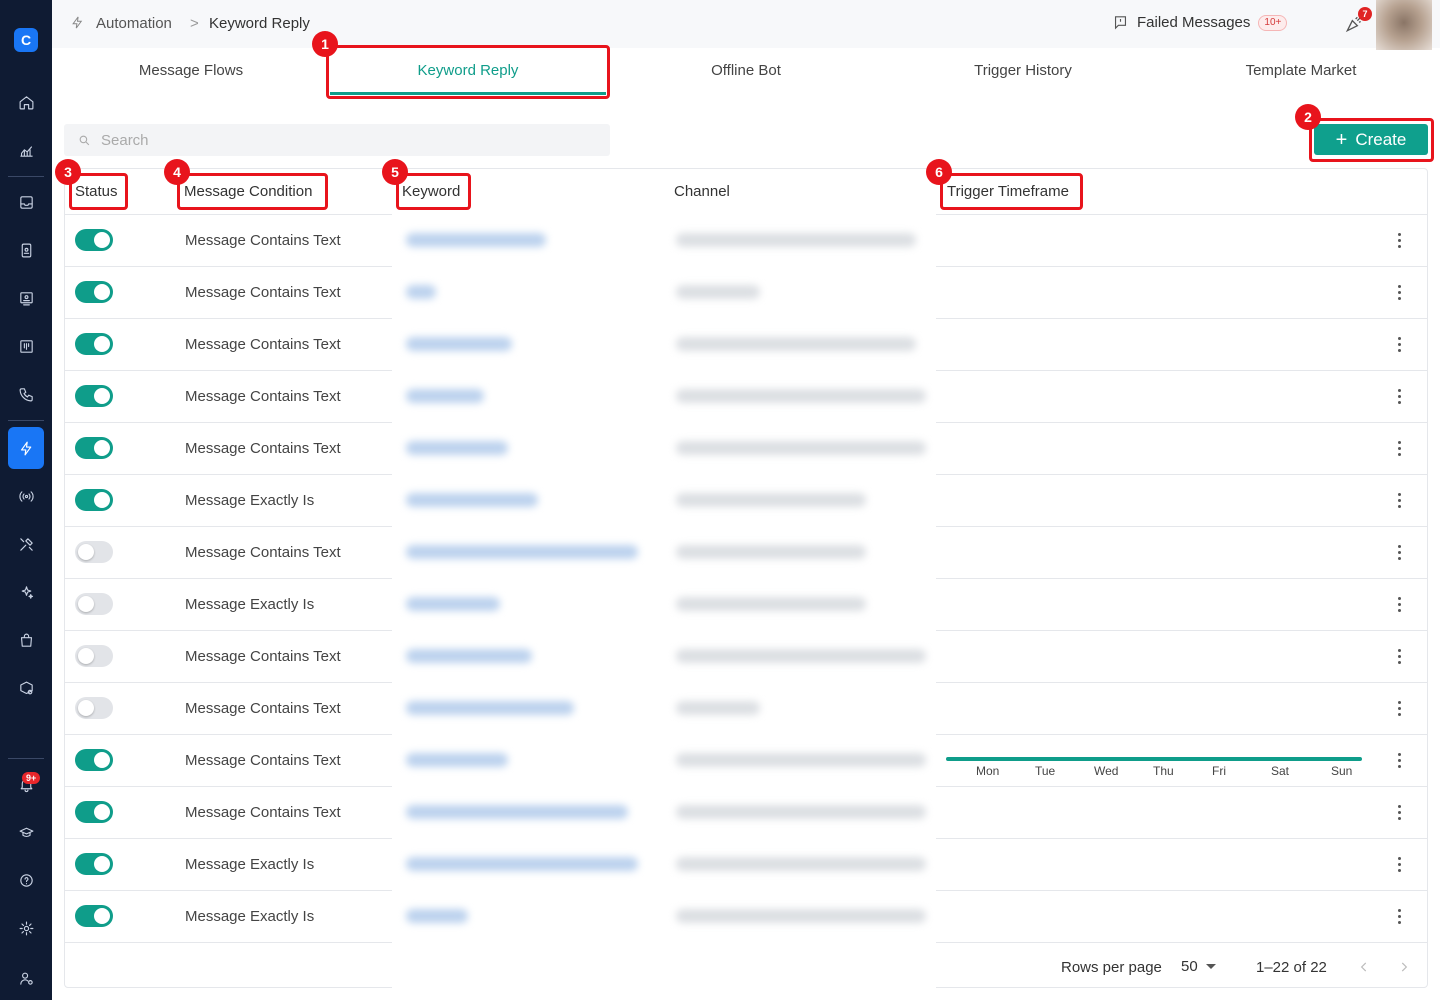 The image size is (1440, 1000). Describe the element at coordinates (1365, 14) in the screenshot. I see `announcement-count-badge: 7` at that location.